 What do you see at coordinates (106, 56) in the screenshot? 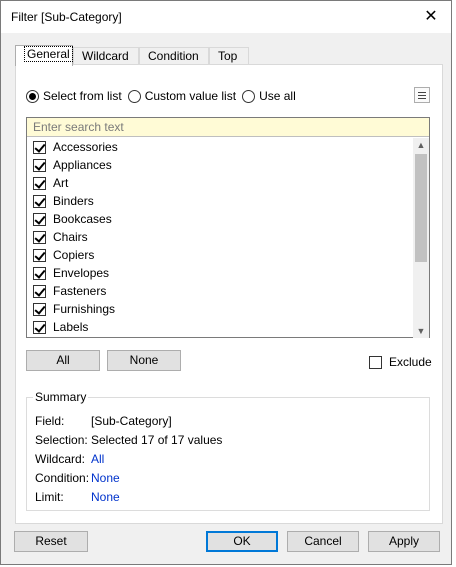
I see `tab-wildcard: Wildcard` at bounding box center [106, 56].